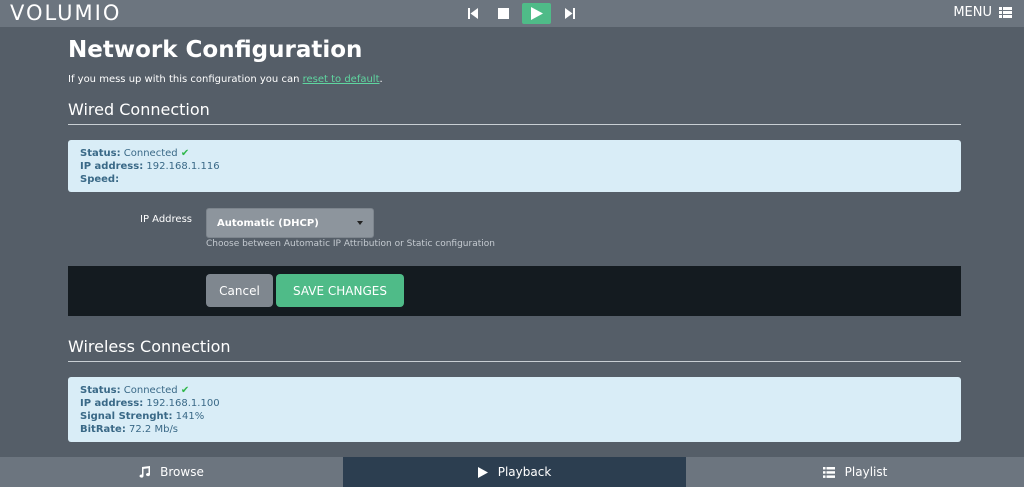 The width and height of the screenshot is (1024, 487). Describe the element at coordinates (514, 153) in the screenshot. I see `wired-status-row: Status: Connected ✔` at that location.